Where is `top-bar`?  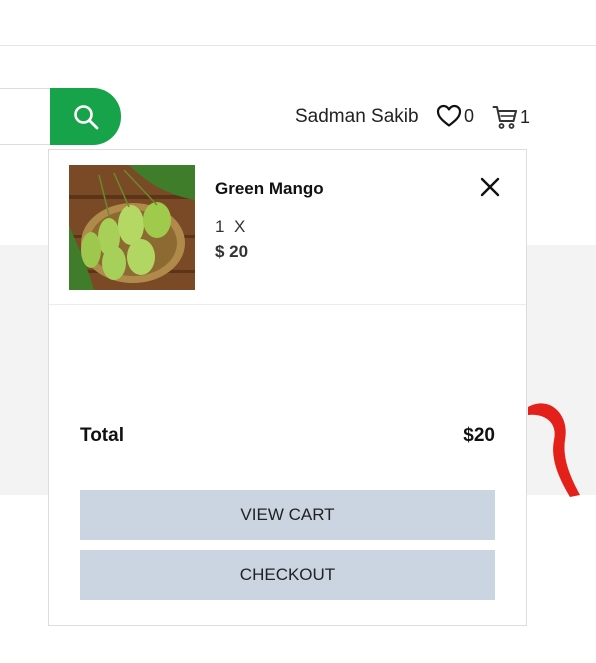 top-bar is located at coordinates (298, 23).